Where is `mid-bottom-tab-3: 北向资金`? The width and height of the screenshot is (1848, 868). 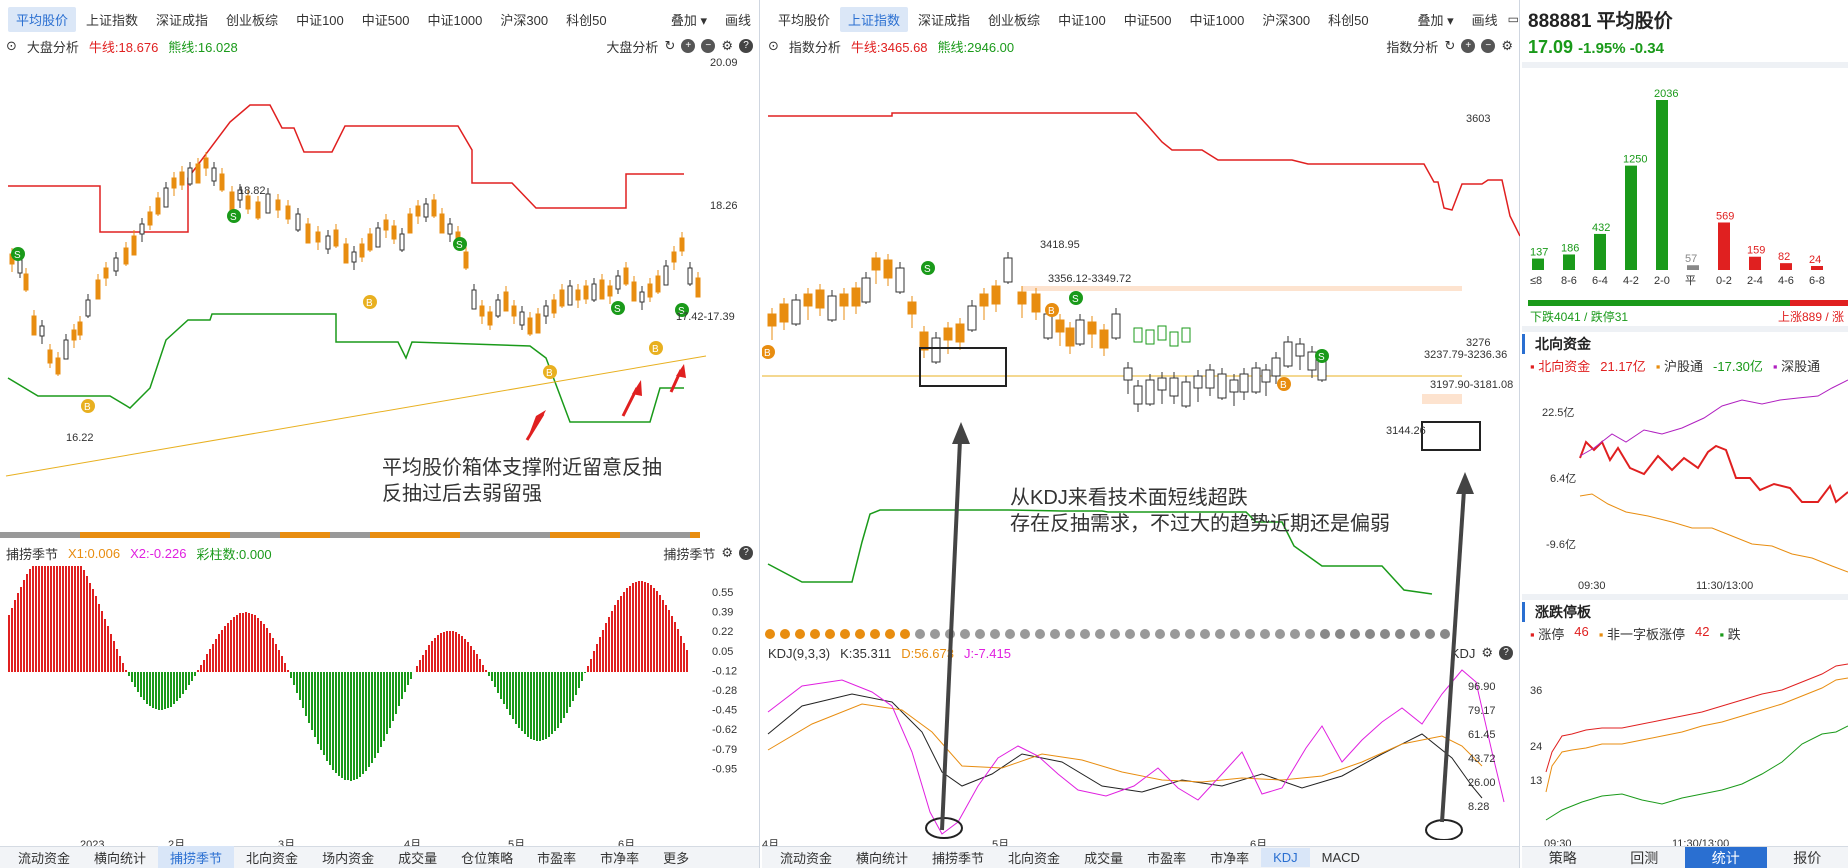
mid-bottom-tab-3: 北向资金 is located at coordinates (1034, 857).